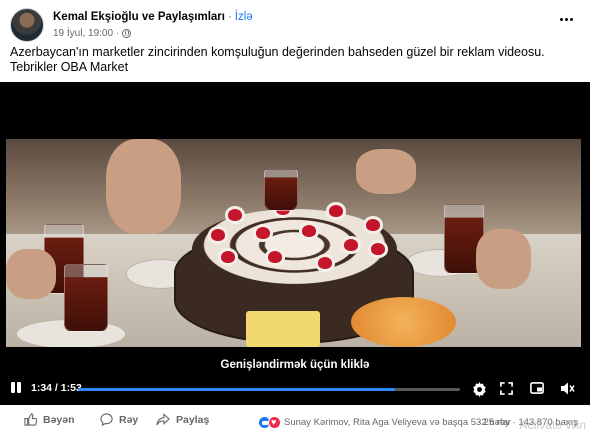 Image resolution: width=590 pixels, height=441 pixels. Describe the element at coordinates (496, 422) in the screenshot. I see `comment-count: 25 rəy` at that location.